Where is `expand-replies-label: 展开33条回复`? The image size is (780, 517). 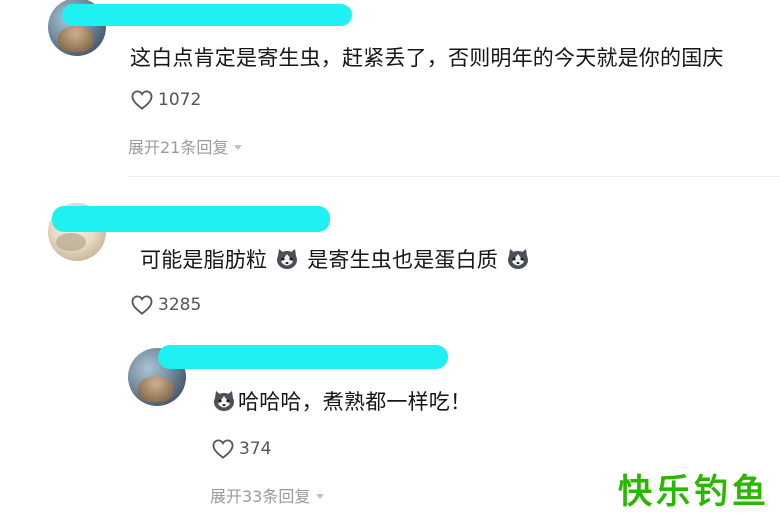 expand-replies-label: 展开33条回复 is located at coordinates (260, 496).